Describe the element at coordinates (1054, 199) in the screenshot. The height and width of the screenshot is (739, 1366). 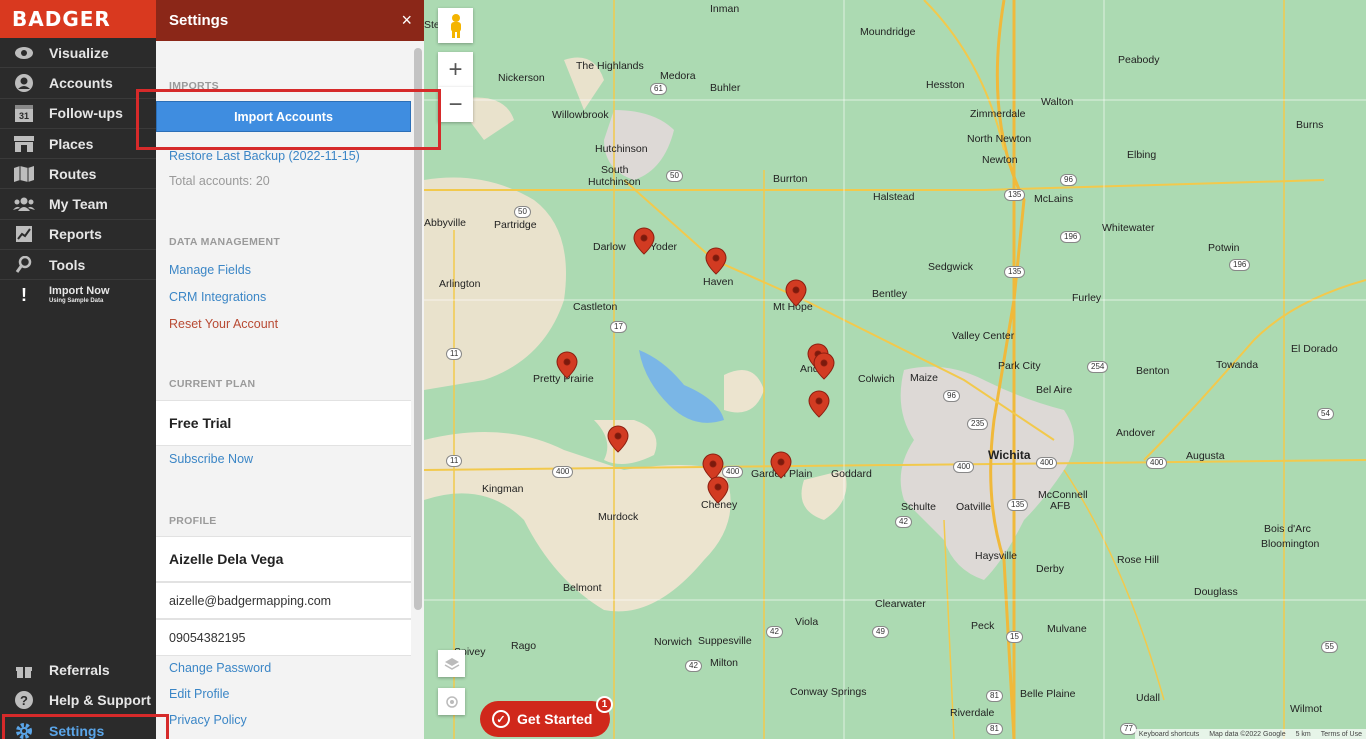
I see `map-label: McLains` at that location.